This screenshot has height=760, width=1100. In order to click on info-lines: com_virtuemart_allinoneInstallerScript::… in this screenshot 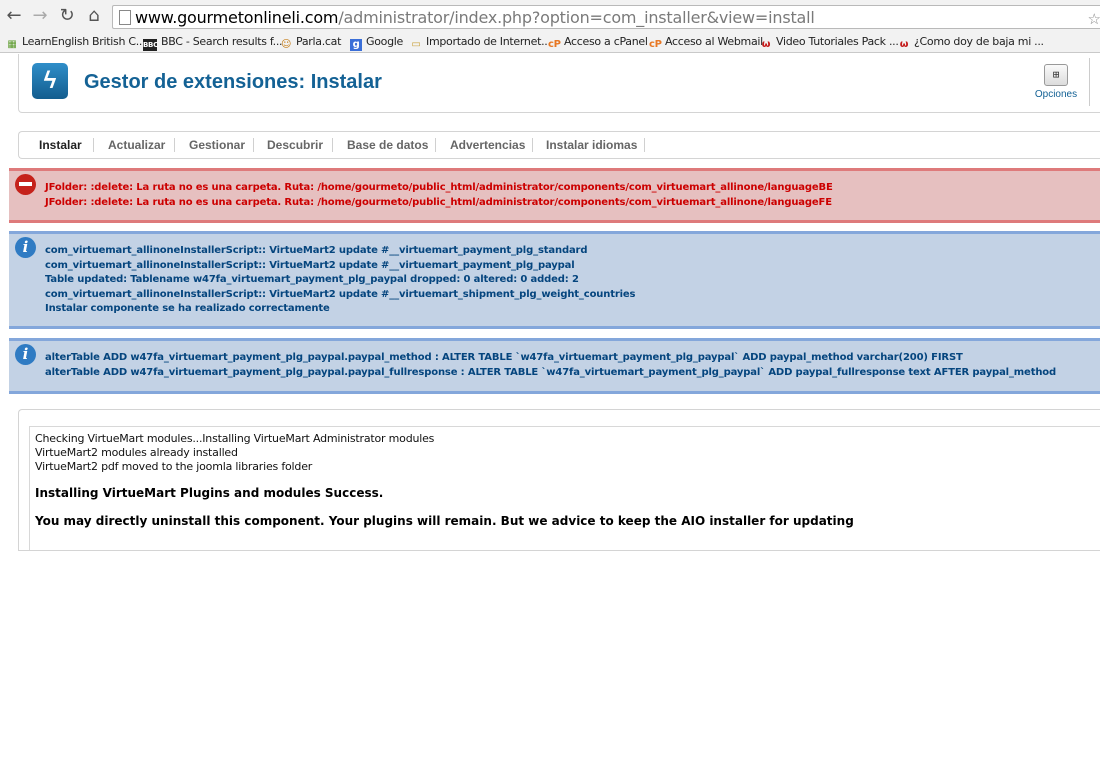, I will do `click(340, 280)`.